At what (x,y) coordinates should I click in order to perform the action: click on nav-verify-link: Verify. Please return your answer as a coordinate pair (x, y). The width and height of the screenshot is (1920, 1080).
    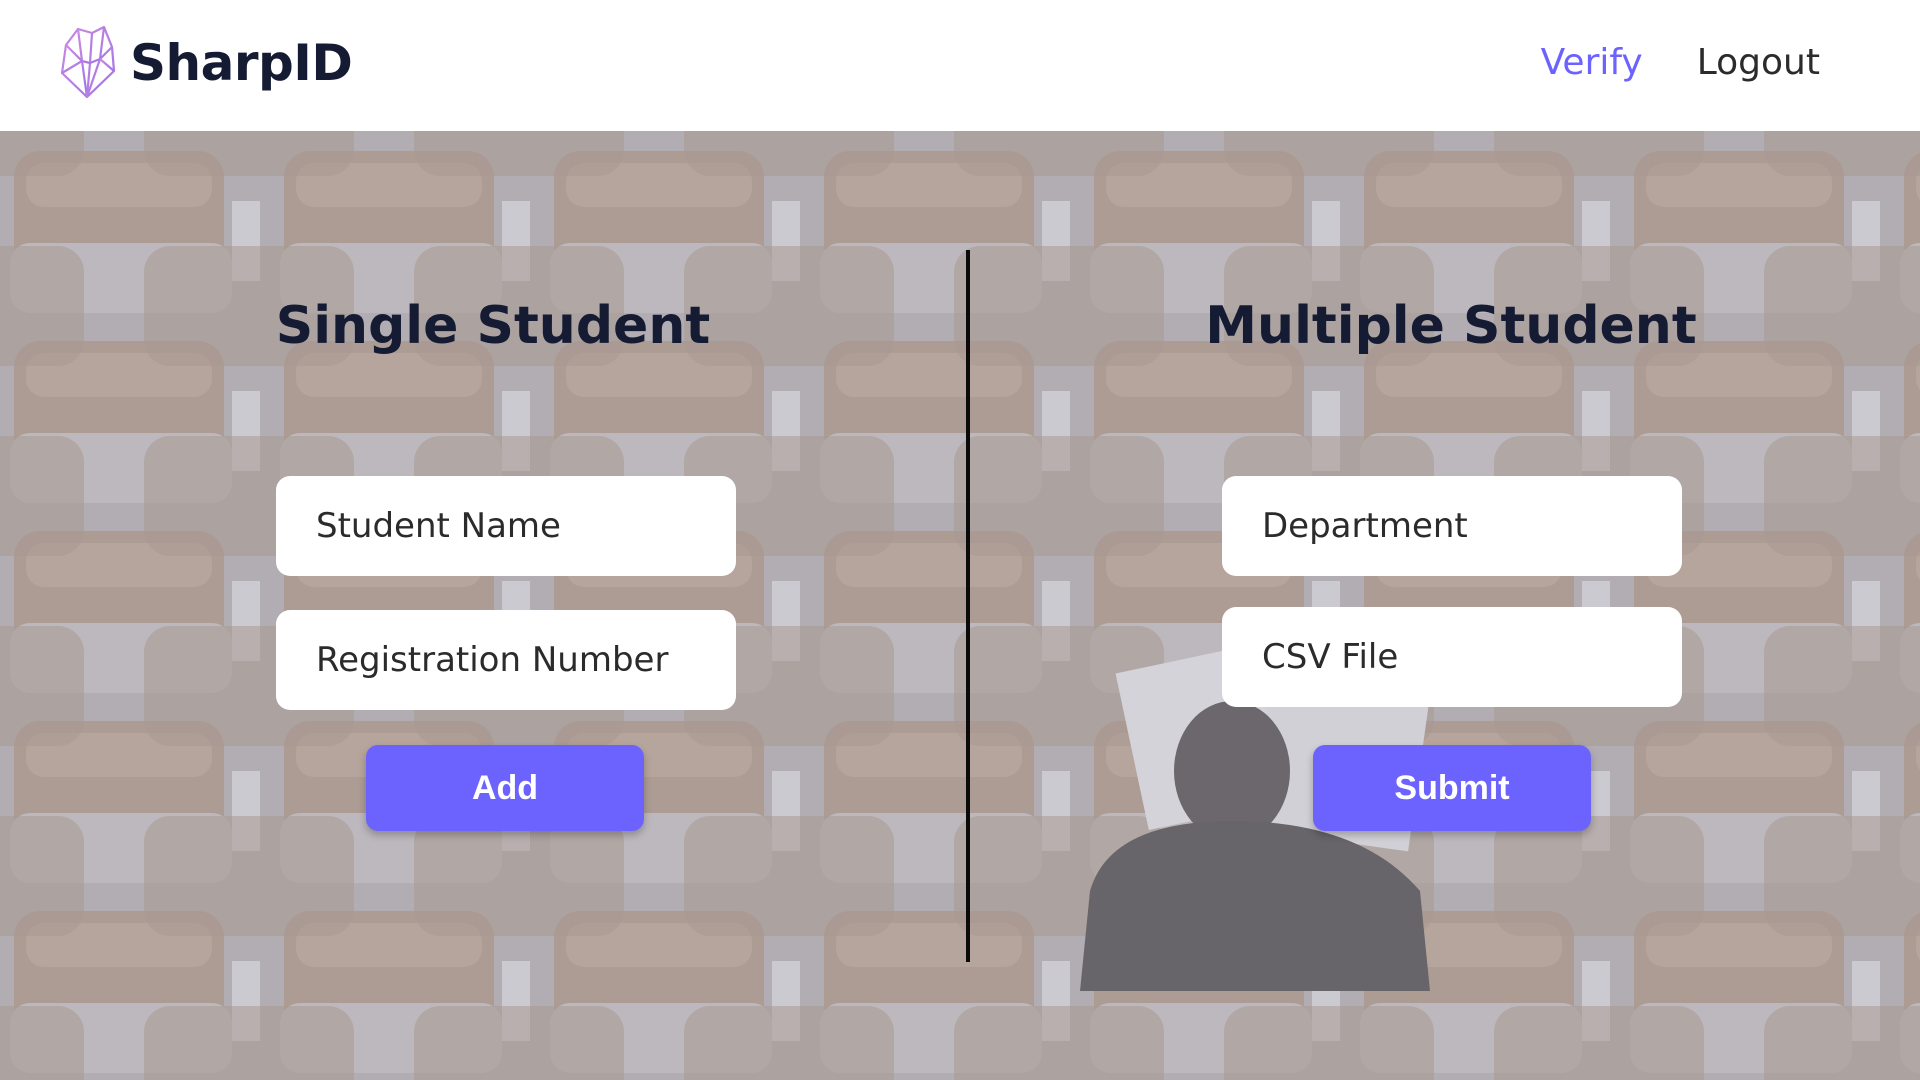
    Looking at the image, I should click on (1592, 62).